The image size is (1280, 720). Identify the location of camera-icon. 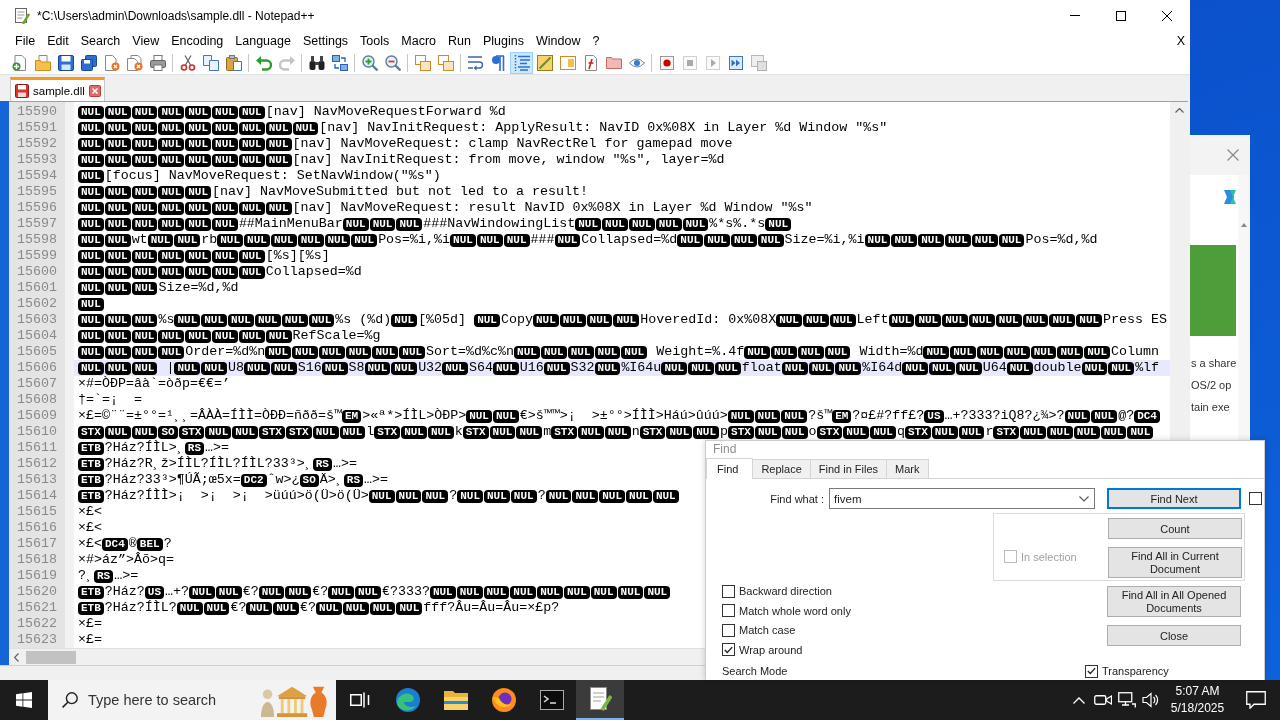
(1103, 700).